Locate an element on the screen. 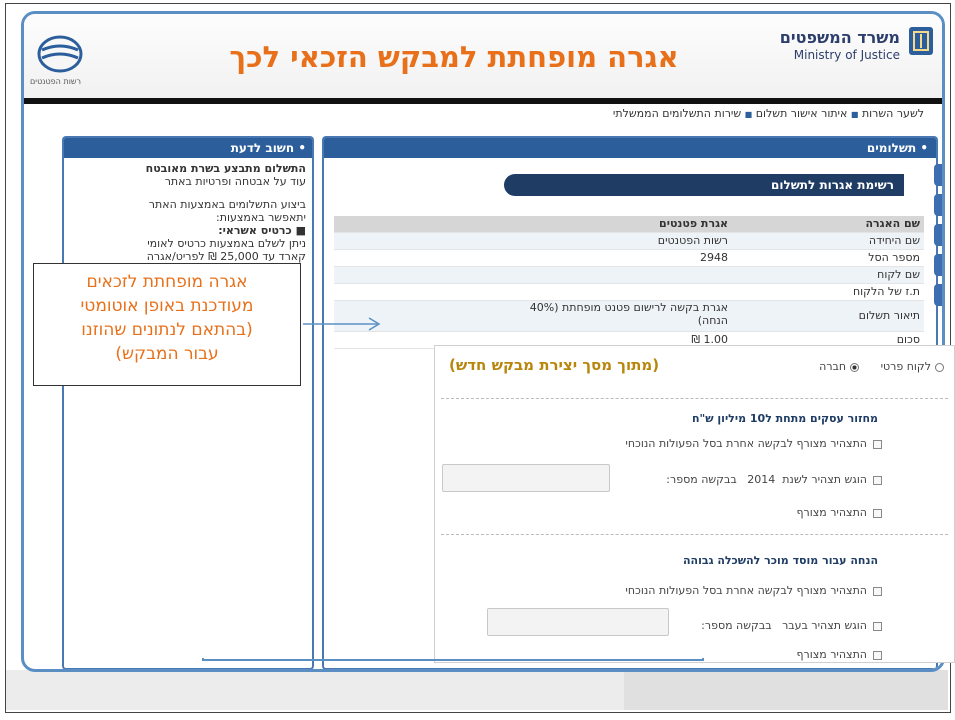 Image resolution: width=955 pixels, height=720 pixels. sidebar-line: ניתן לשלם באמצעות כרטיס לאומי is located at coordinates (188, 243).